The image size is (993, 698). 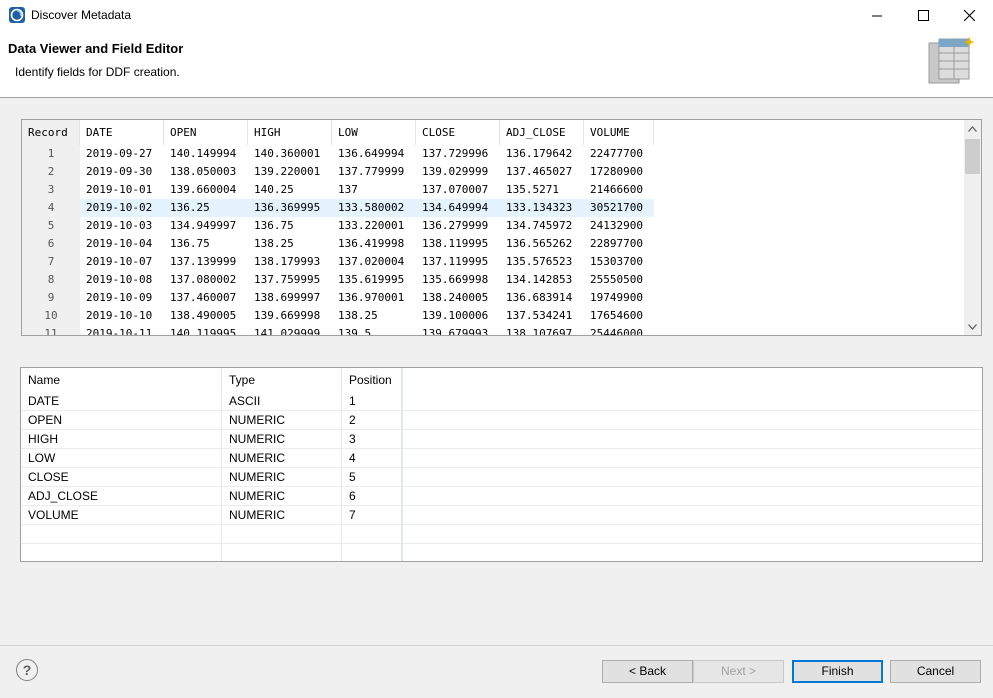 I want to click on field-row: DATE ASCII 1, so click(x=501, y=401).